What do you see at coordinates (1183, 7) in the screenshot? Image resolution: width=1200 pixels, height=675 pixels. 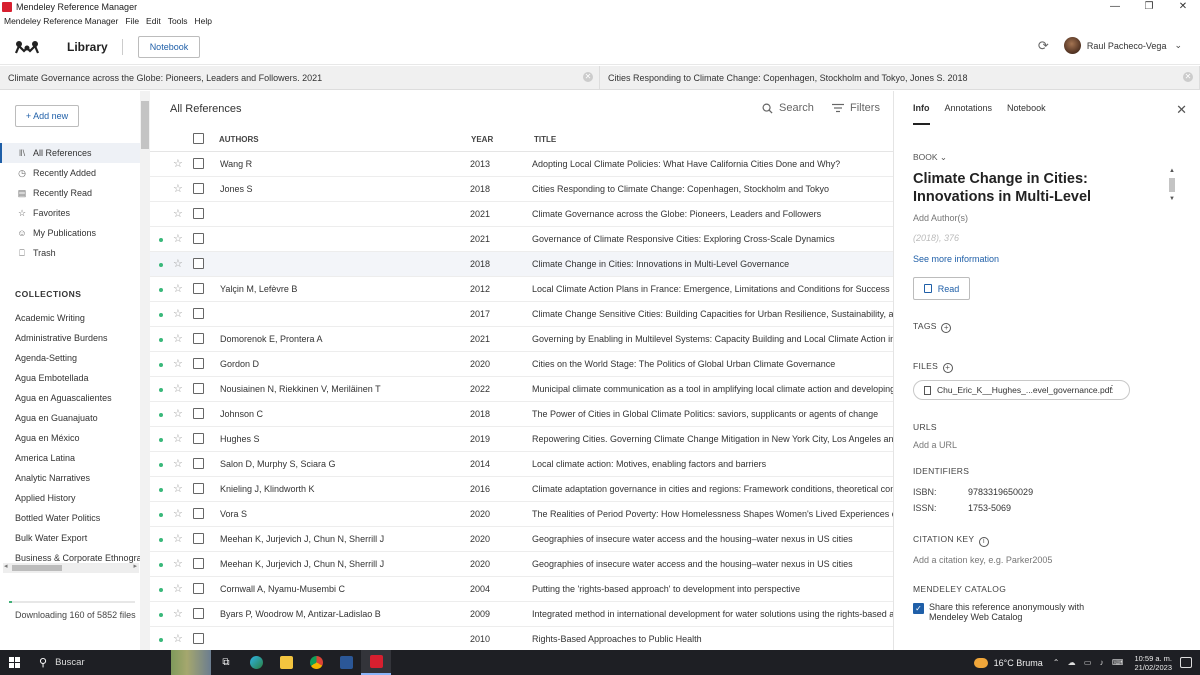 I see `close-window-button: ✕` at bounding box center [1183, 7].